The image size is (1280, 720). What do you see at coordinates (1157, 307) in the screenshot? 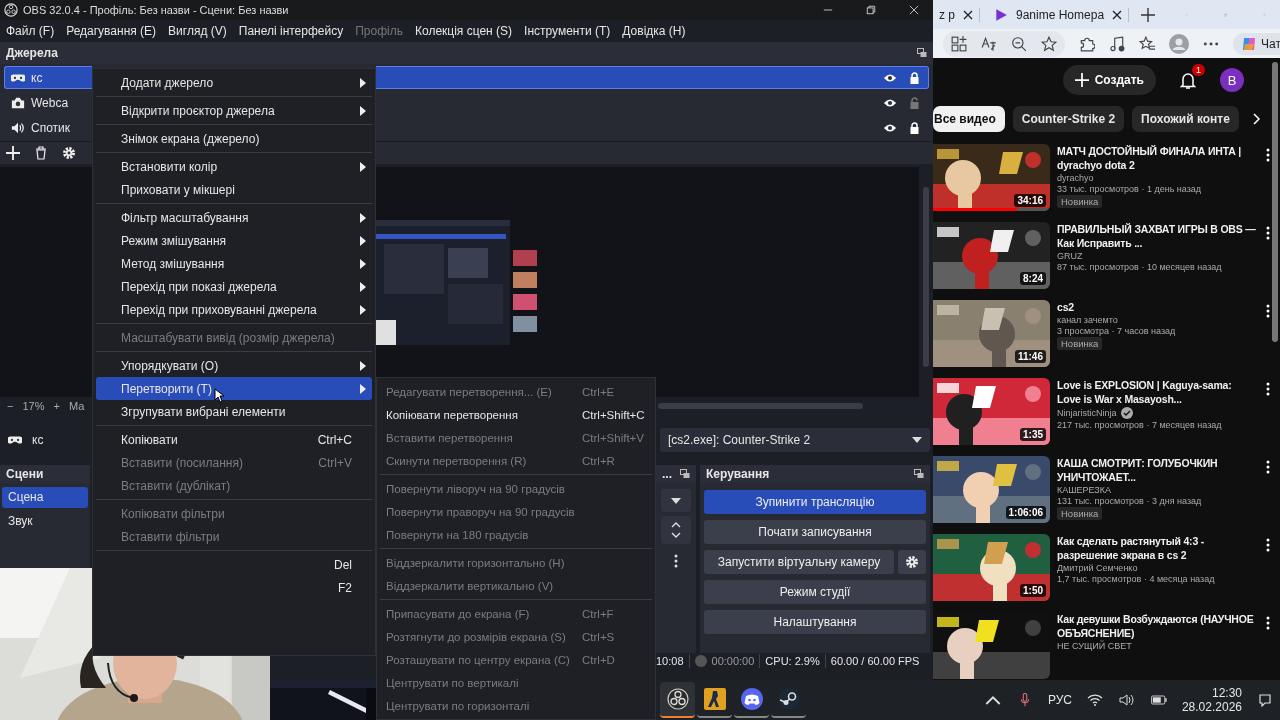
I see `video-title: cs2` at bounding box center [1157, 307].